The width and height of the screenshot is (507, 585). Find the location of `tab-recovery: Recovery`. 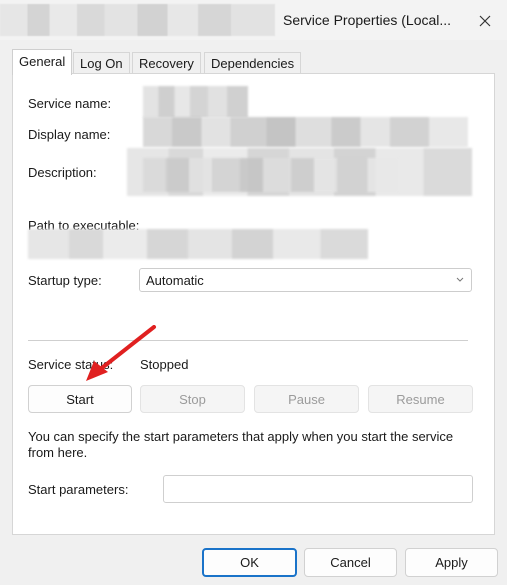

tab-recovery: Recovery is located at coordinates (166, 63).